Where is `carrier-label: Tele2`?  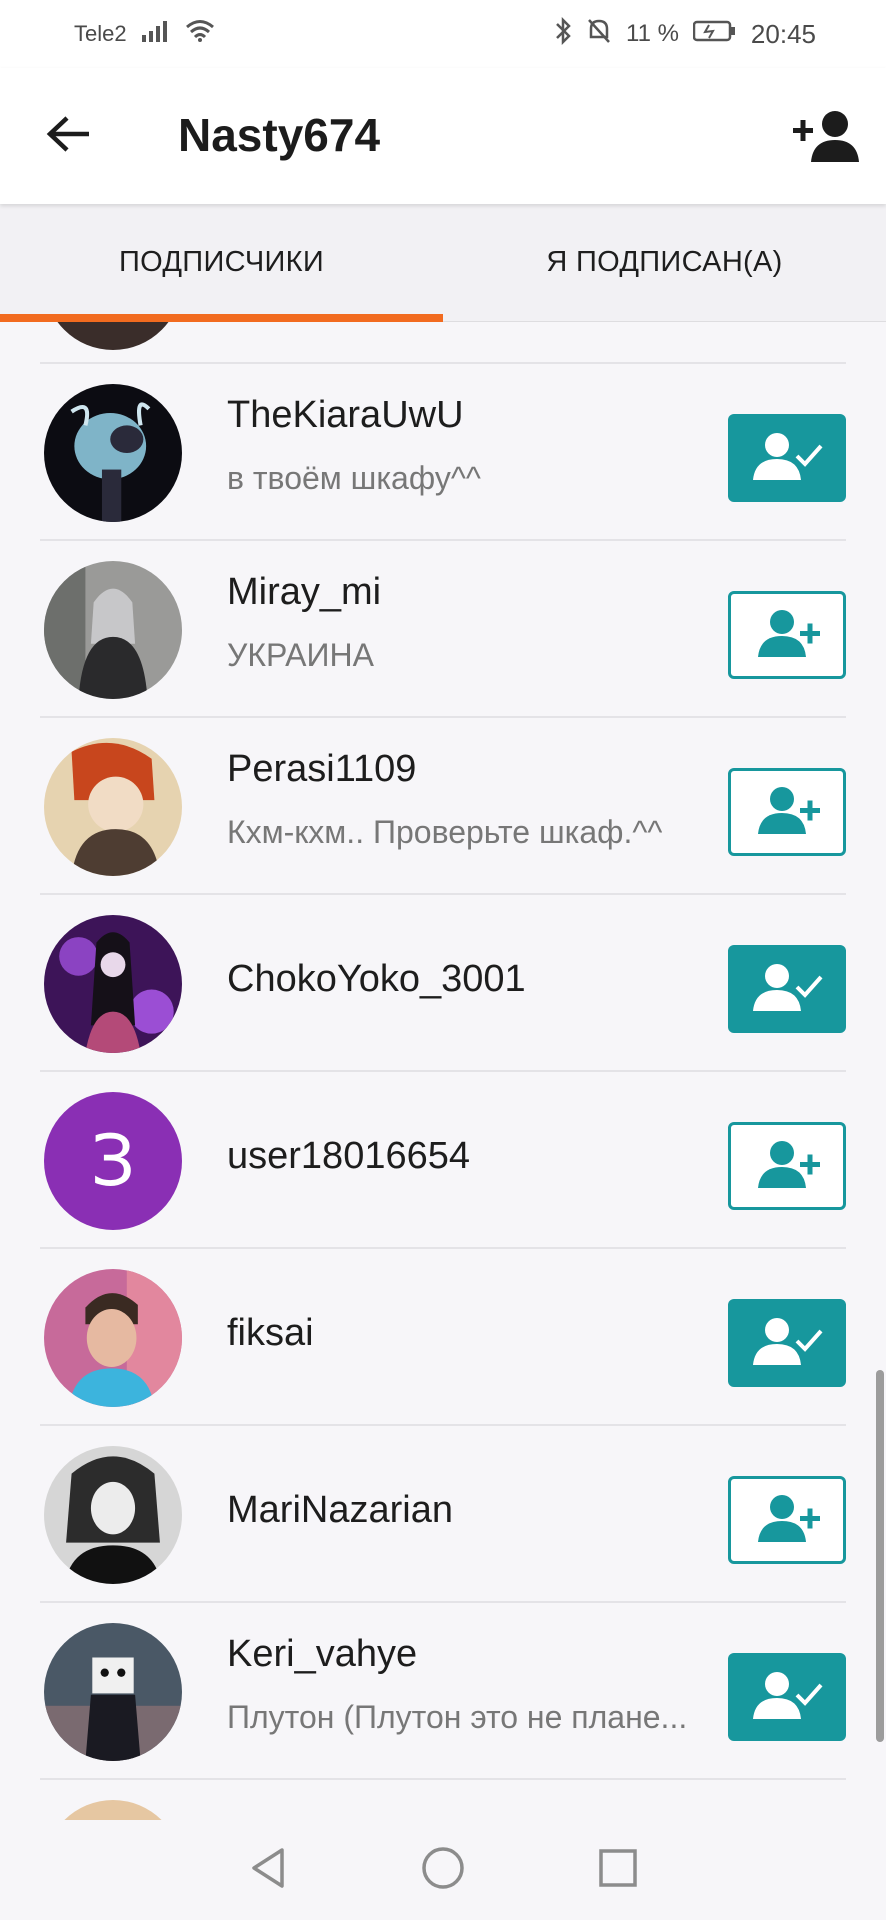
carrier-label: Tele2 is located at coordinates (100, 33).